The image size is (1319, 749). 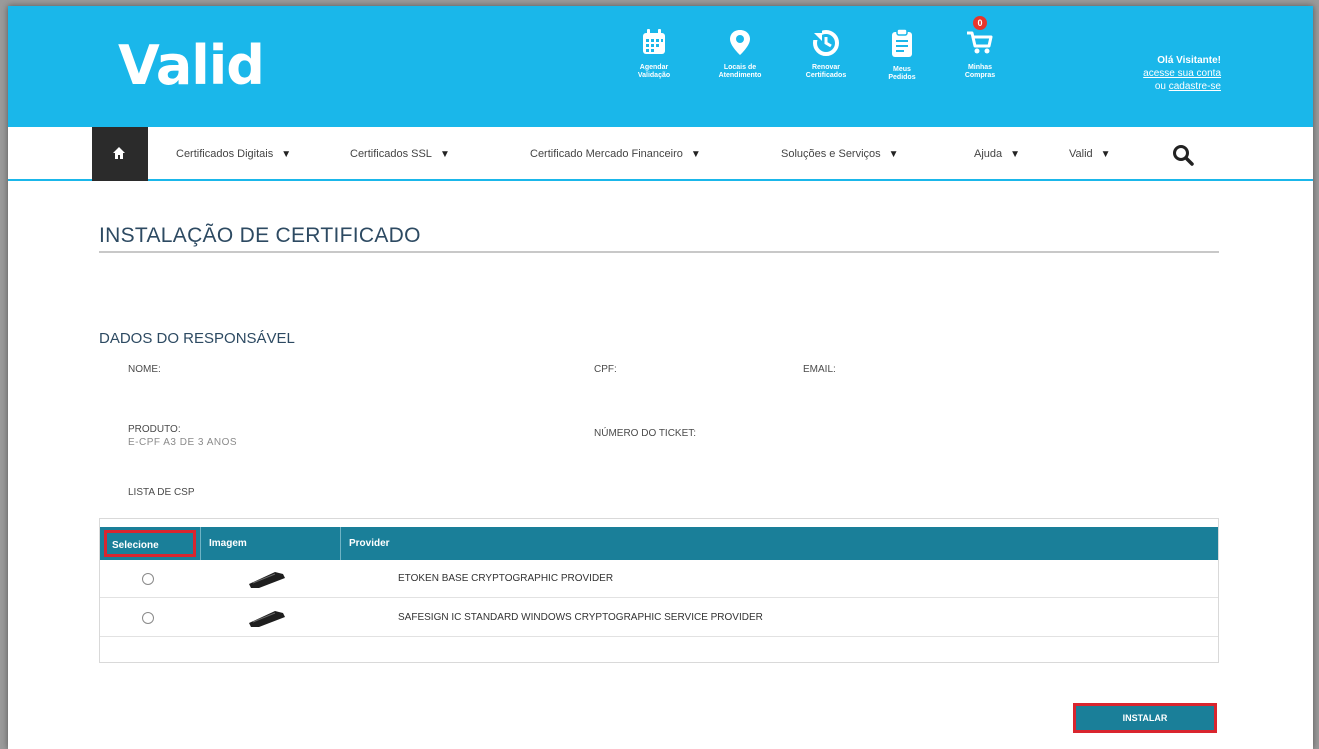 What do you see at coordinates (825, 67) in the screenshot?
I see `renovar-label-1: Renovar` at bounding box center [825, 67].